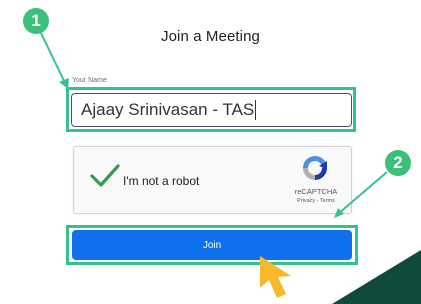  I want to click on name-input: Ajaay Srinivasan - TAS, so click(211, 110).